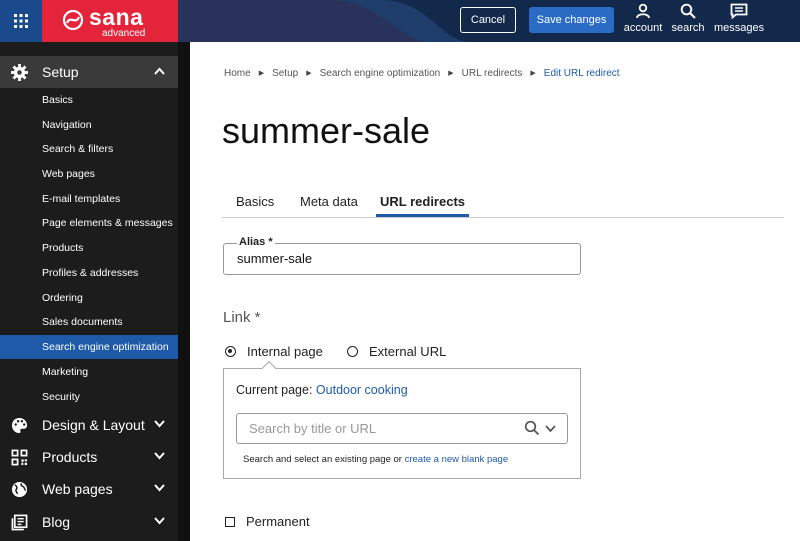 This screenshot has height=541, width=800. What do you see at coordinates (89, 397) in the screenshot?
I see `sidebar-item-security: Security` at bounding box center [89, 397].